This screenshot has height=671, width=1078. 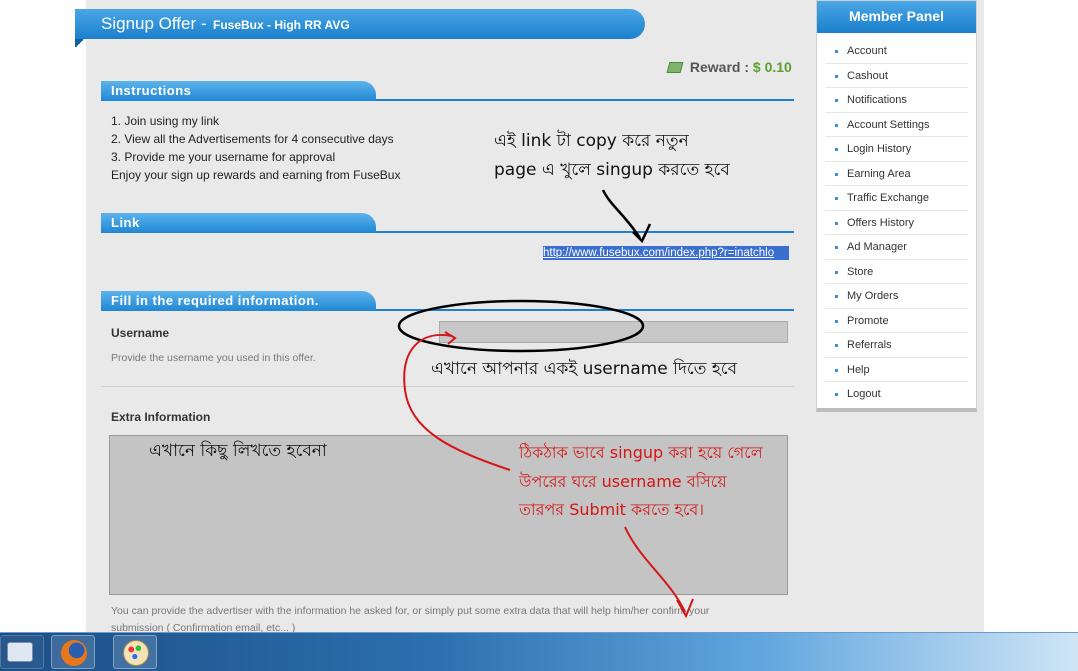 I want to click on menu-item-label: Help, so click(x=858, y=369).